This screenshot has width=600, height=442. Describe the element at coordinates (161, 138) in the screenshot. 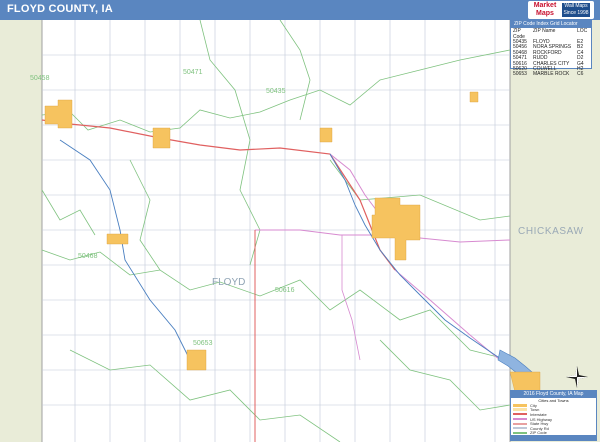

I see `city-rockford` at that location.